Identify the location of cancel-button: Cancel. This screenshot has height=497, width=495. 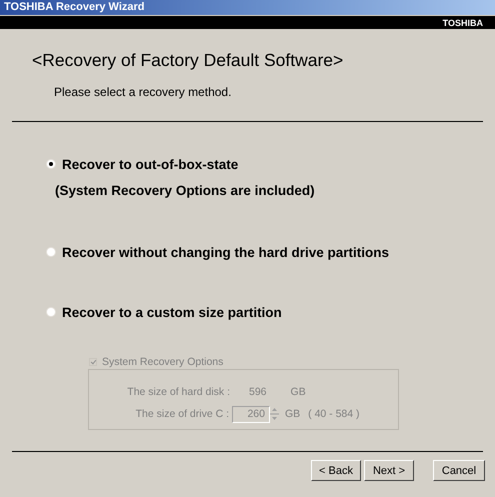
(459, 470).